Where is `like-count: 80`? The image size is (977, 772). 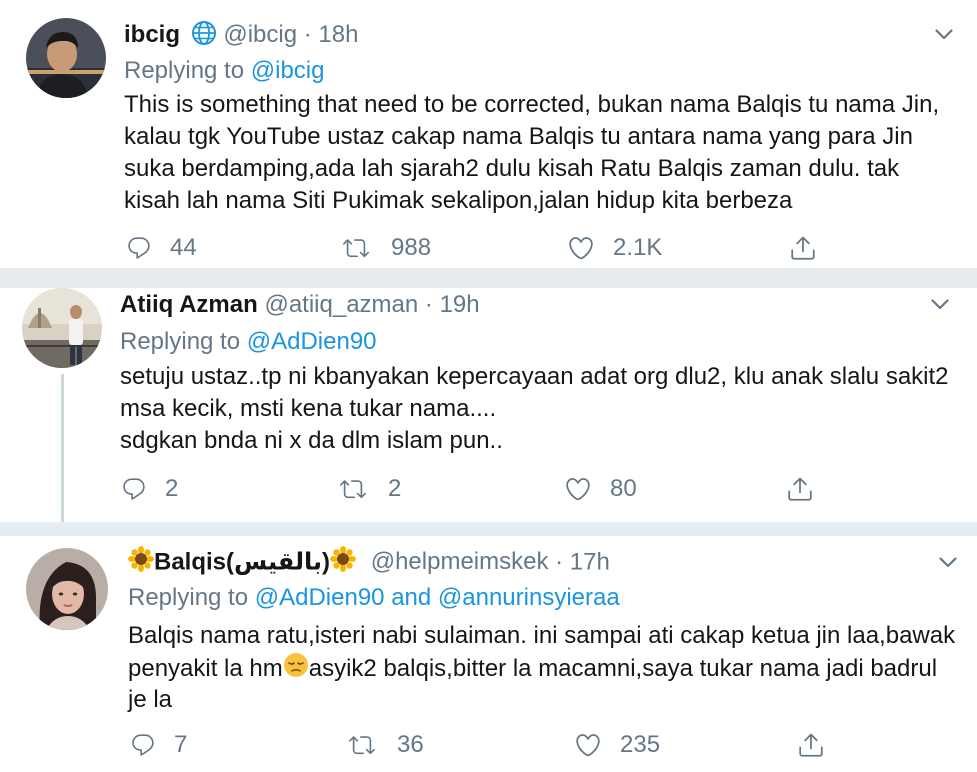 like-count: 80 is located at coordinates (623, 488).